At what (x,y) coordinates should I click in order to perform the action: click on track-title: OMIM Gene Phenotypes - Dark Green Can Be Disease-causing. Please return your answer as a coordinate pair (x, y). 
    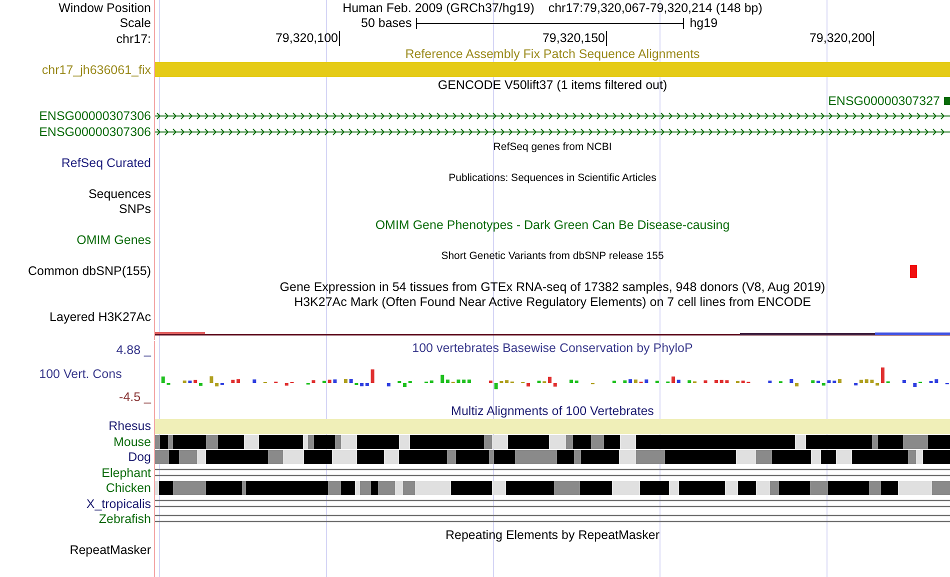
    Looking at the image, I should click on (552, 225).